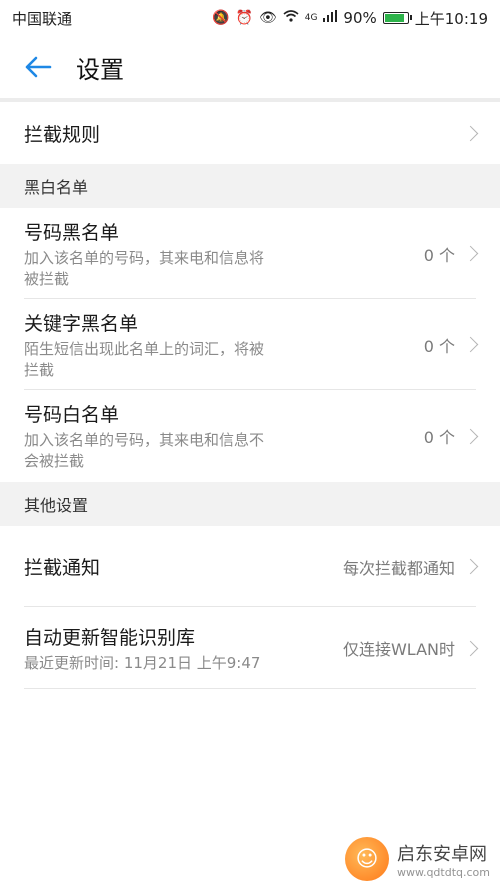  What do you see at coordinates (441, 854) in the screenshot?
I see `watermark-name: 启东安卓网` at bounding box center [441, 854].